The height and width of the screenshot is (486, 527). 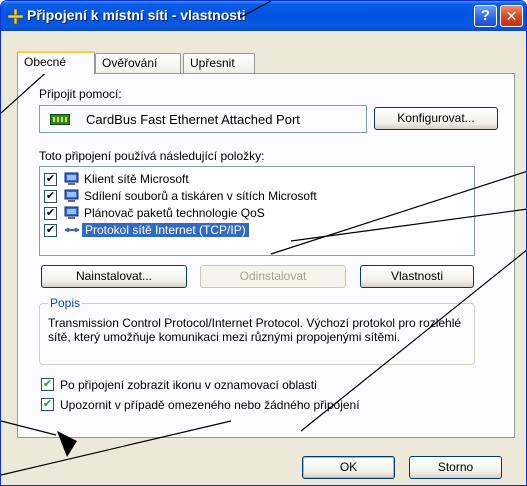 I want to click on tab-label: Upřesnit, so click(x=212, y=63).